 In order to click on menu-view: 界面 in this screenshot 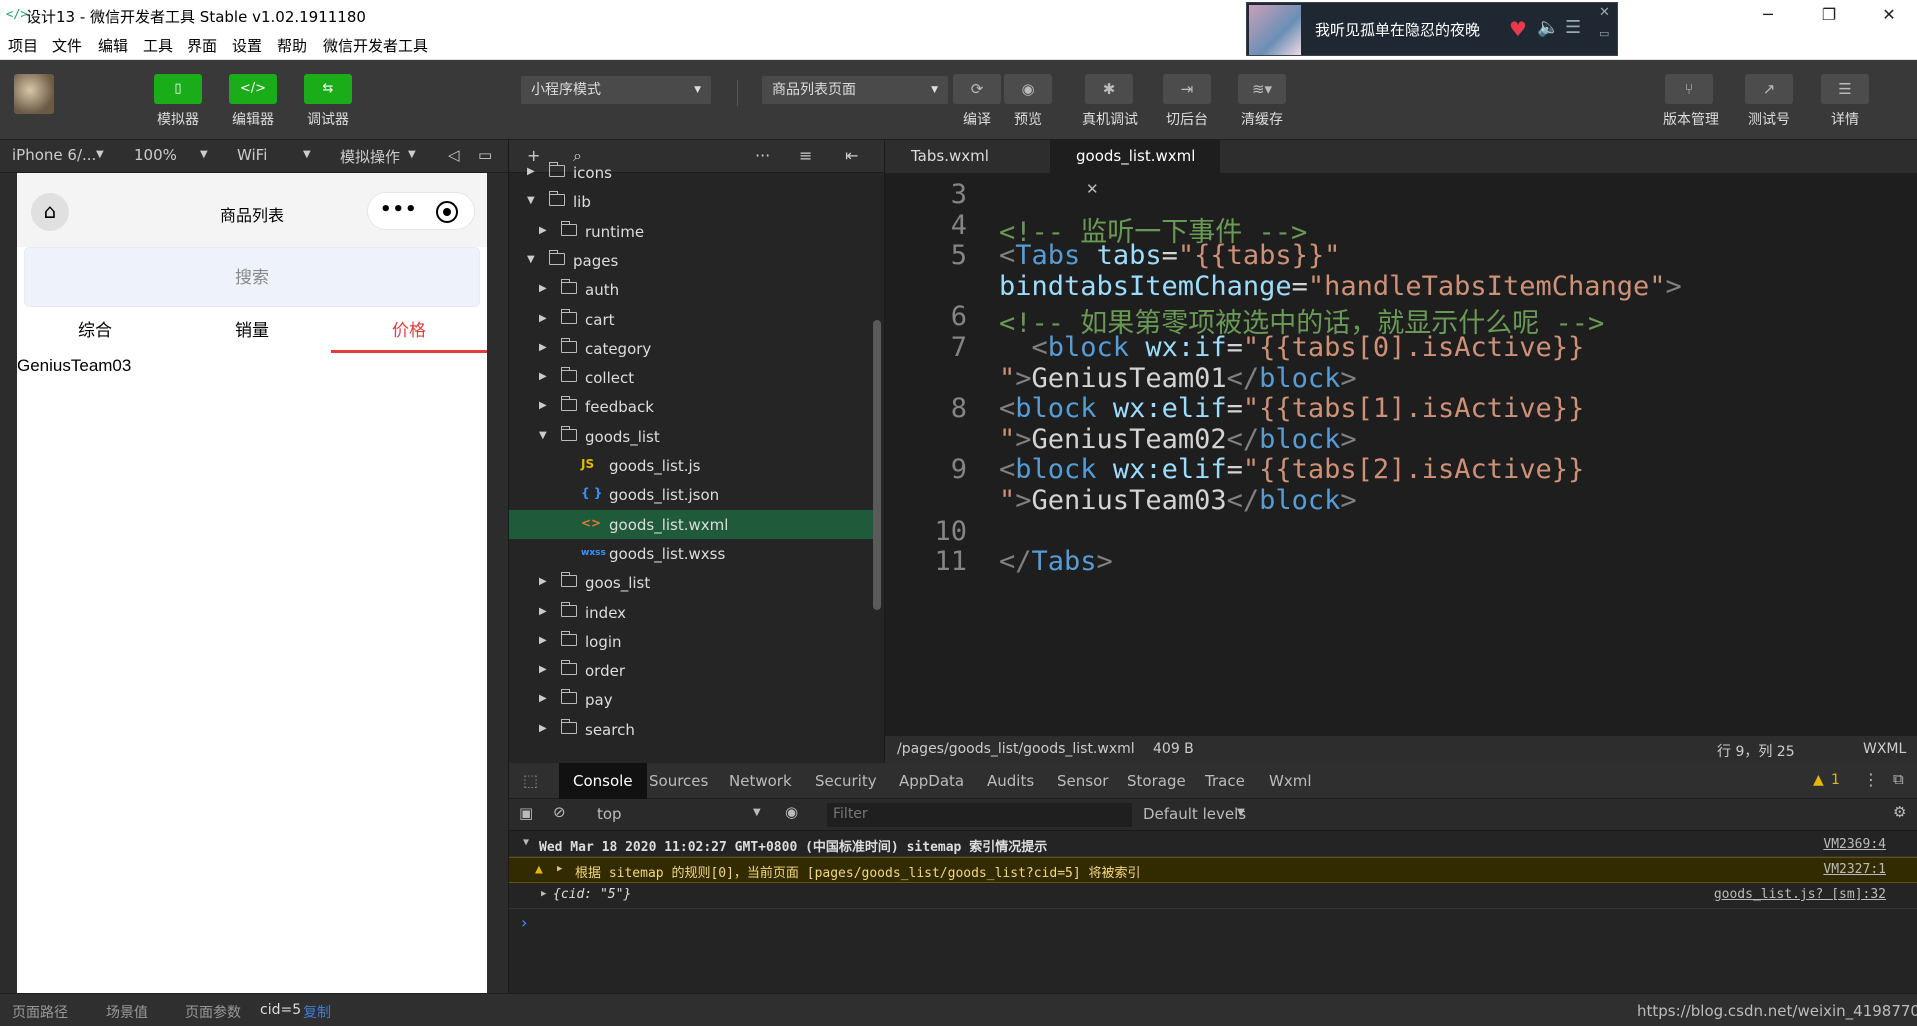, I will do `click(202, 45)`.